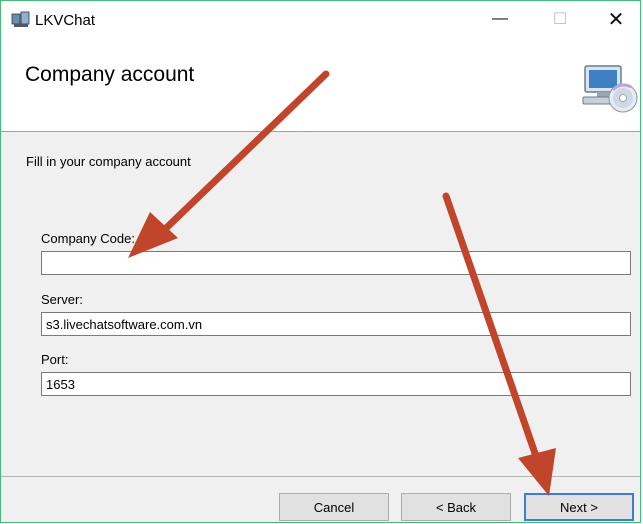  I want to click on wizard-footer: Cancel < Back Next >, so click(320, 499).